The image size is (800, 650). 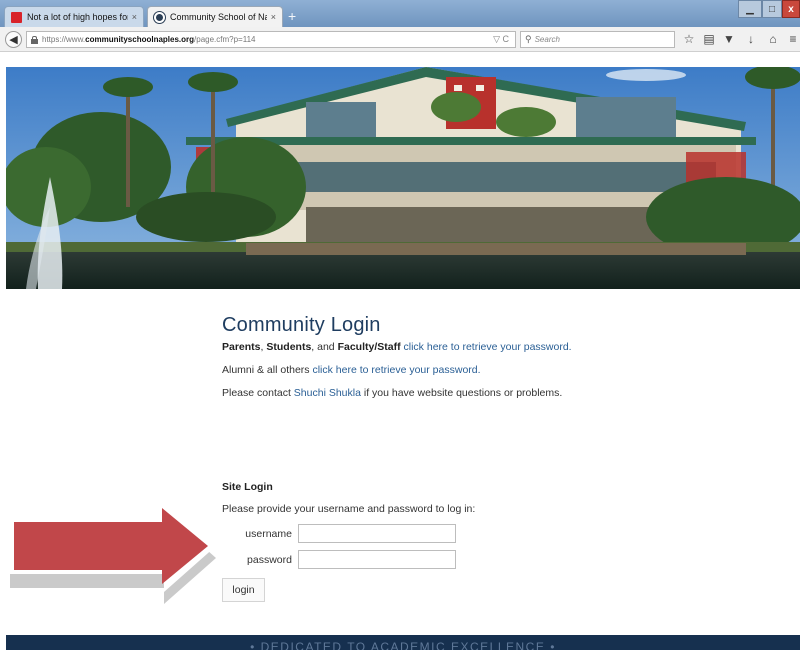 I want to click on password-label: password, so click(x=269, y=559).